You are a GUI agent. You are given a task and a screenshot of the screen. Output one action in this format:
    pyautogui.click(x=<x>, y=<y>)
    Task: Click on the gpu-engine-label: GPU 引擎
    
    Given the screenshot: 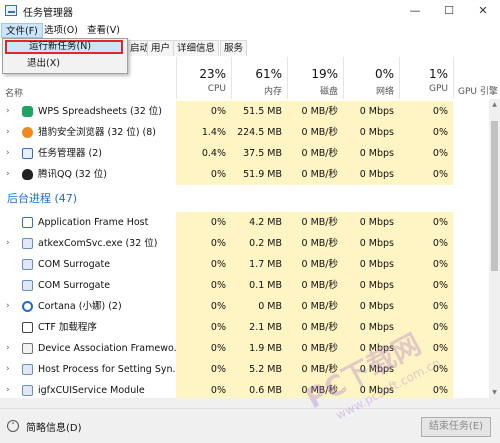 What is the action you would take?
    pyautogui.click(x=478, y=92)
    